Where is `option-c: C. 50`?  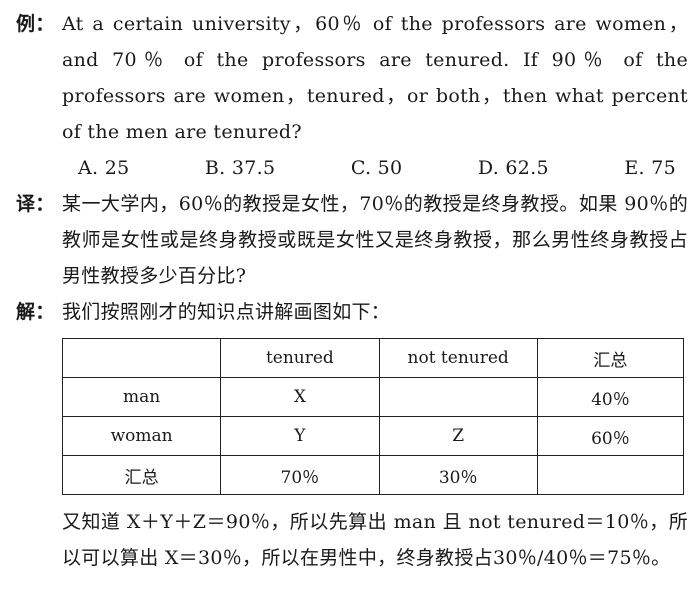
option-c: C. 50 is located at coordinates (376, 168).